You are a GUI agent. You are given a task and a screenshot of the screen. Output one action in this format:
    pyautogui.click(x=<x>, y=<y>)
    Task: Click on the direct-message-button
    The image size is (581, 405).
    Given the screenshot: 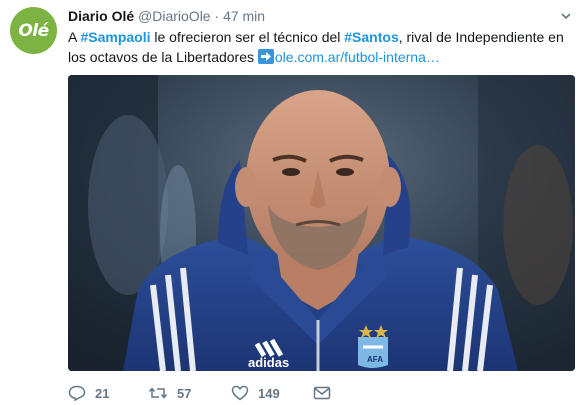 What is the action you would take?
    pyautogui.click(x=328, y=393)
    